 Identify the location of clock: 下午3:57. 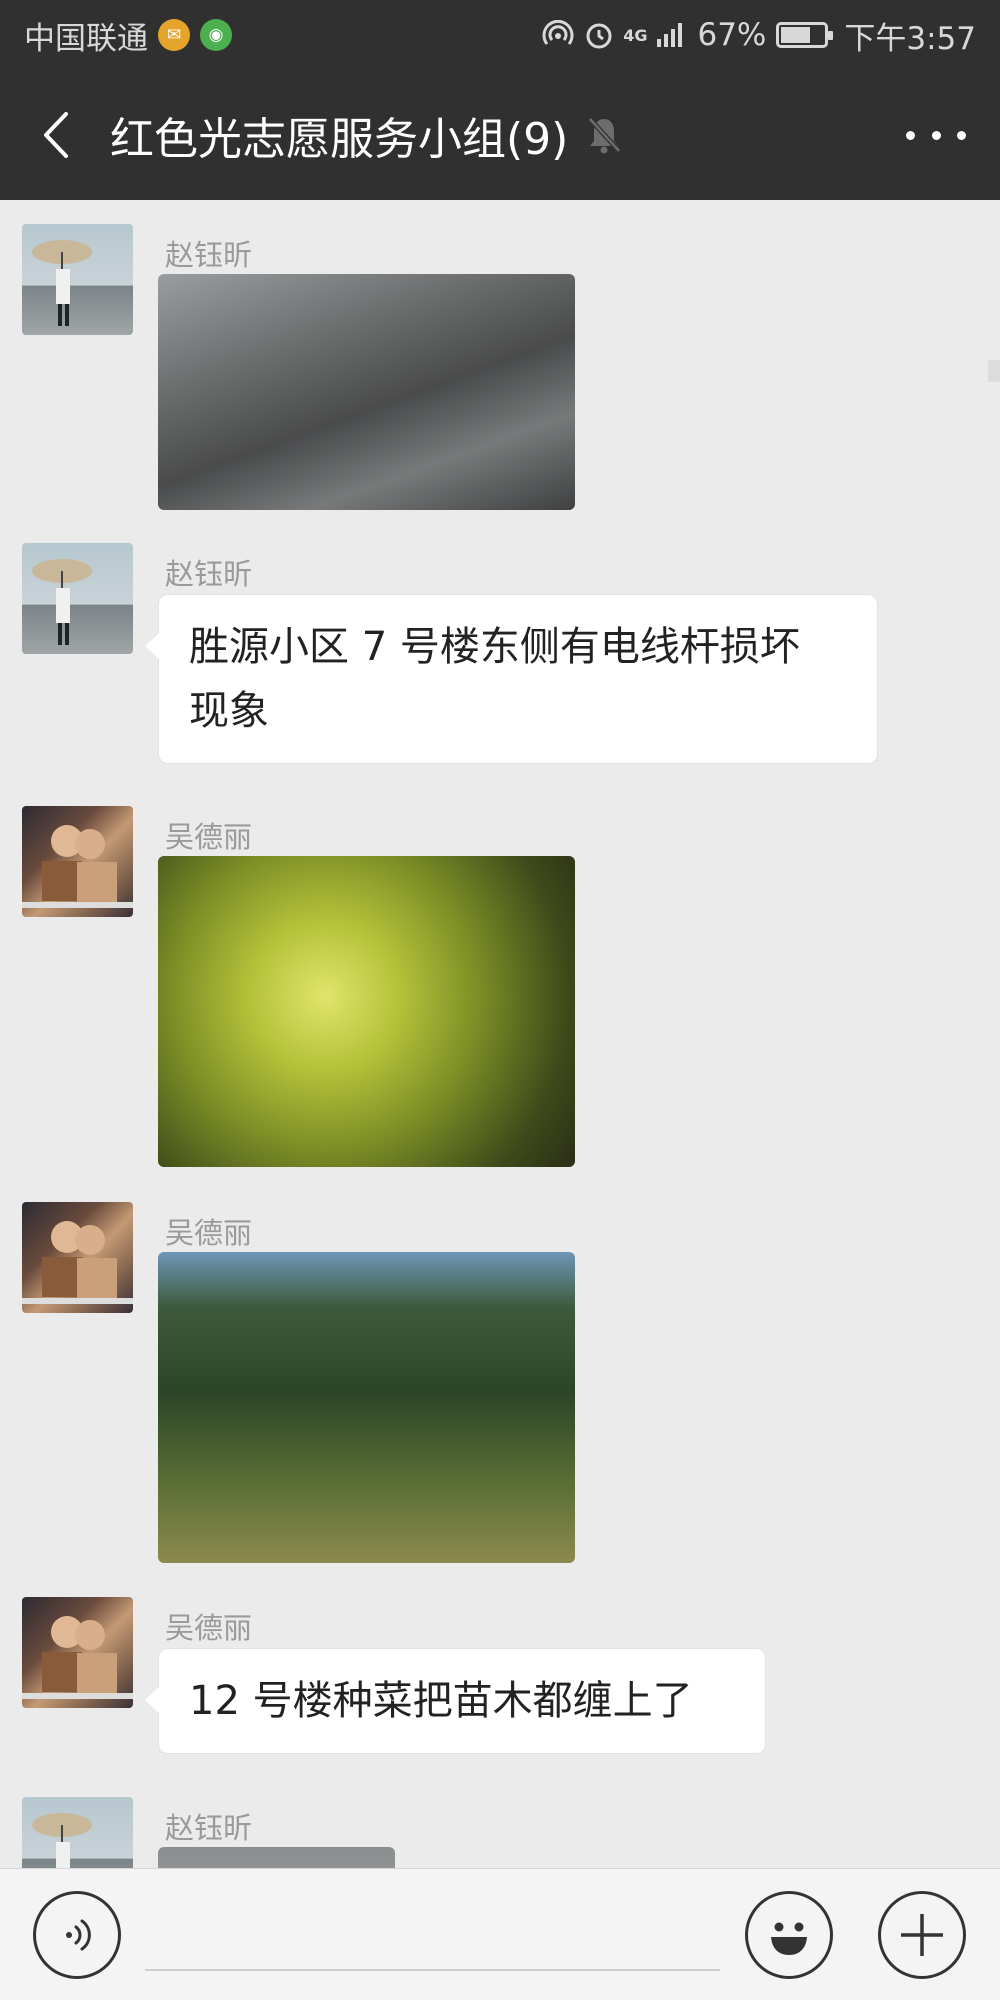
(910, 38).